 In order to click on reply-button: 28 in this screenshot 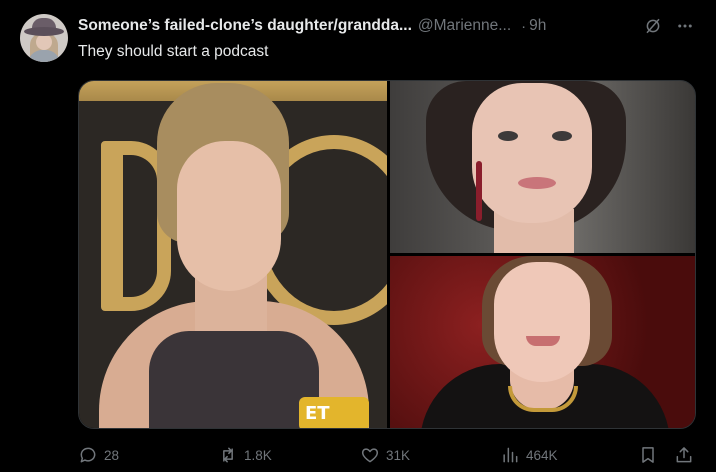, I will do `click(98, 455)`.